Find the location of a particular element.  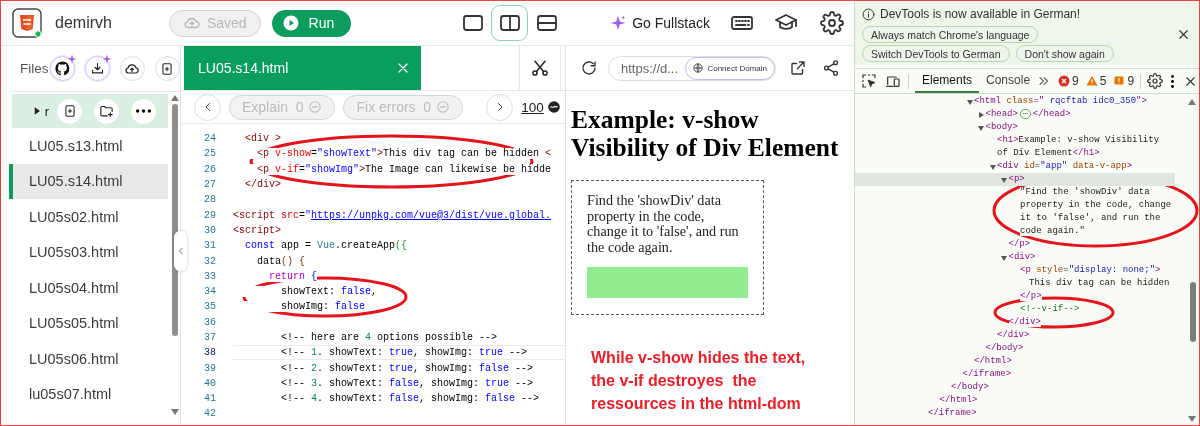

warning-count: 5 is located at coordinates (1103, 81).